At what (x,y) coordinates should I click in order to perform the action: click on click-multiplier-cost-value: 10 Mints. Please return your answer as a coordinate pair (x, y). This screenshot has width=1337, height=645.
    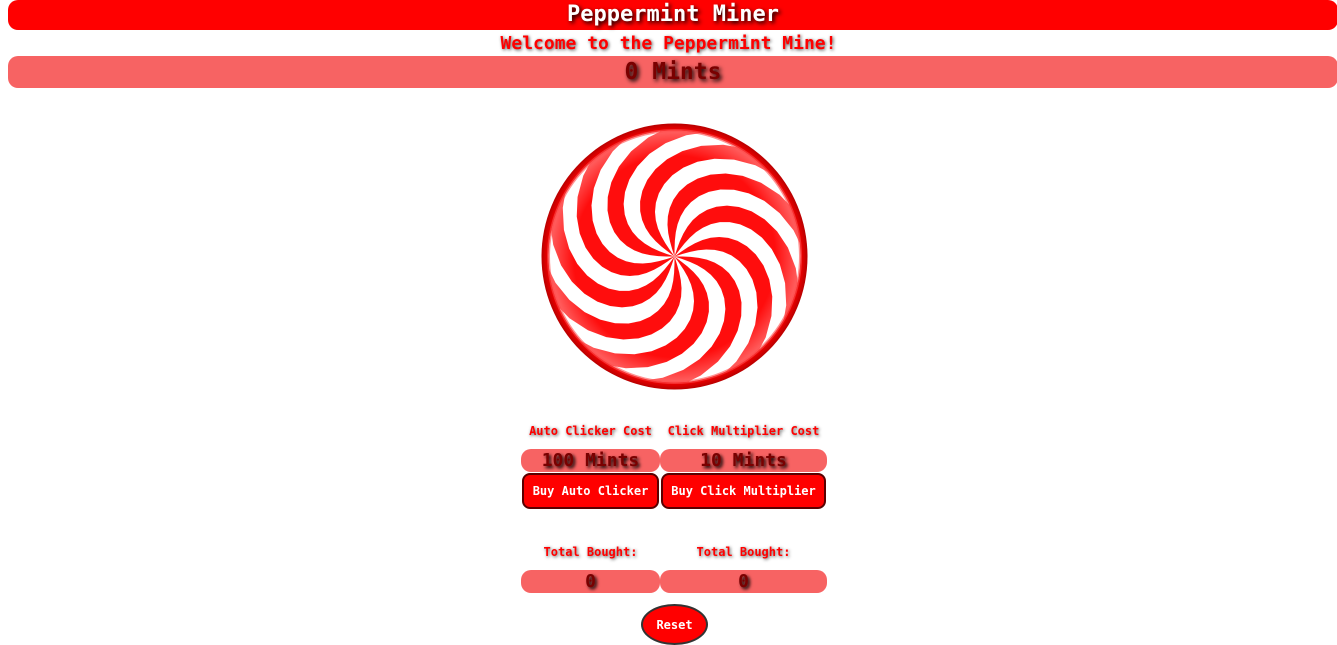
    Looking at the image, I should click on (743, 460).